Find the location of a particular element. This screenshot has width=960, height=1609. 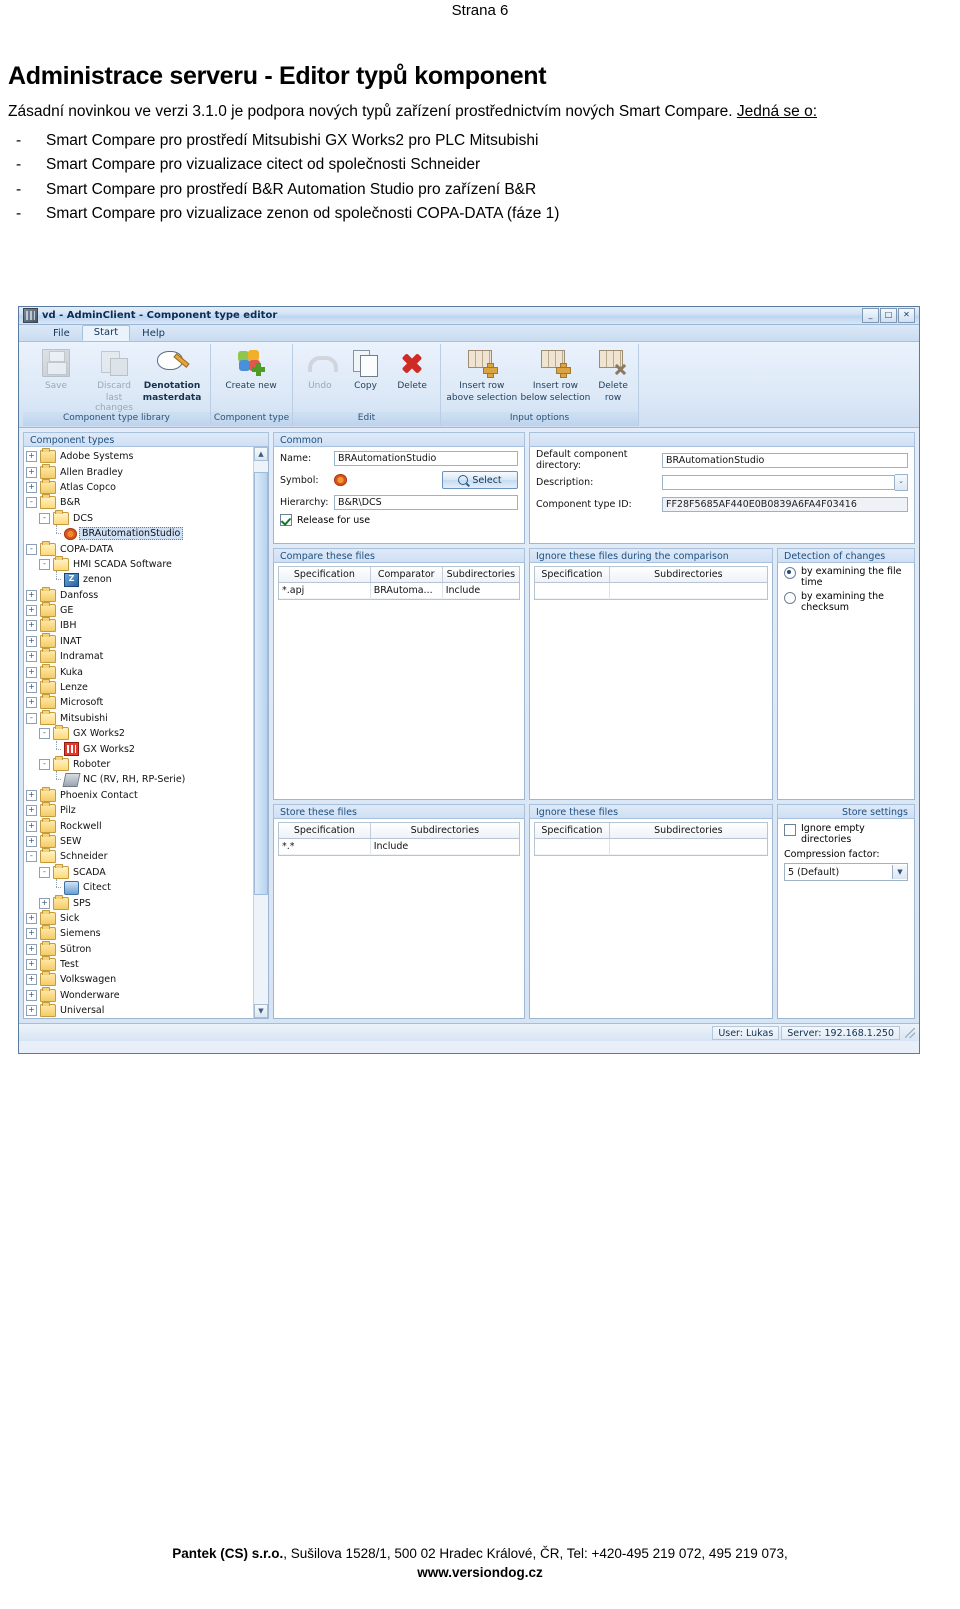

tree-node: NC (RV, RH, RP-Serie) is located at coordinates (139, 779).